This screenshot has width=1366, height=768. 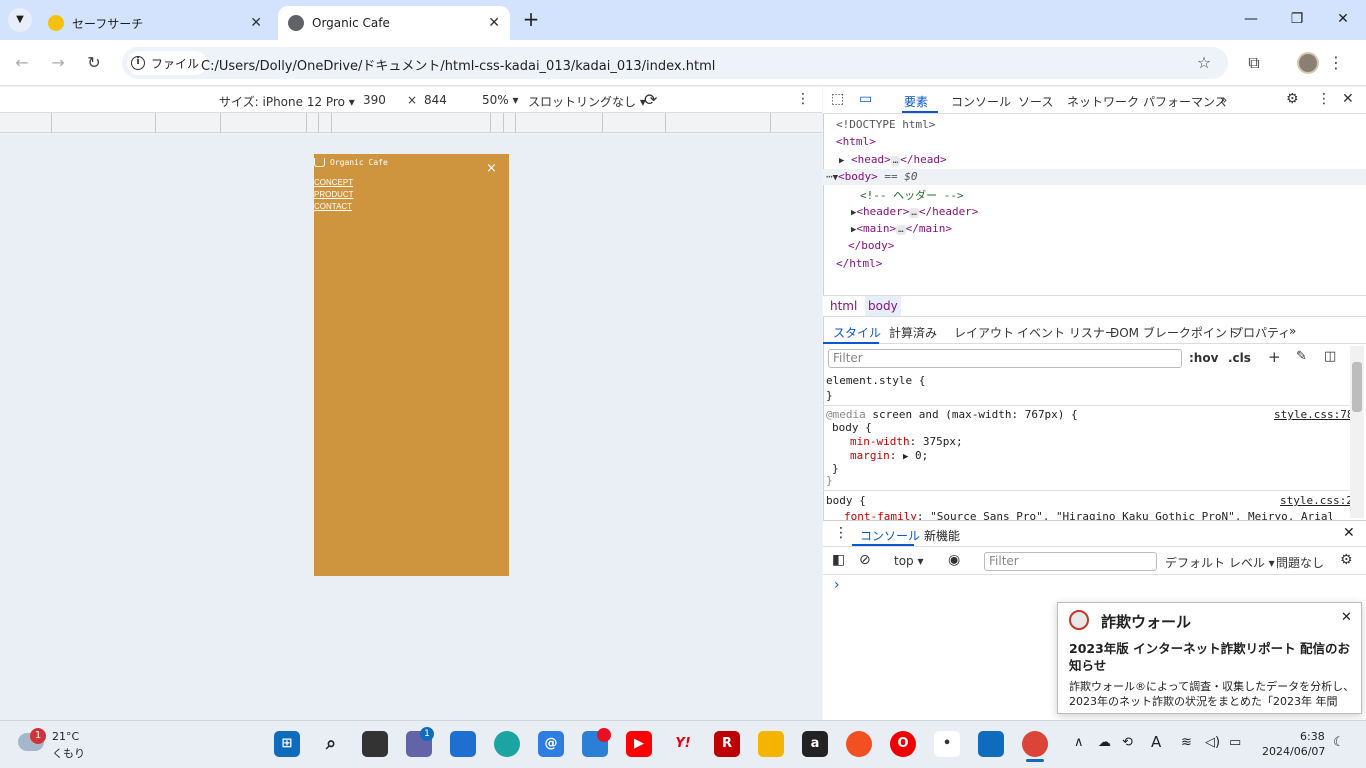 What do you see at coordinates (906, 441) in the screenshot?
I see `min-width-declaration: min-width: 375px;` at bounding box center [906, 441].